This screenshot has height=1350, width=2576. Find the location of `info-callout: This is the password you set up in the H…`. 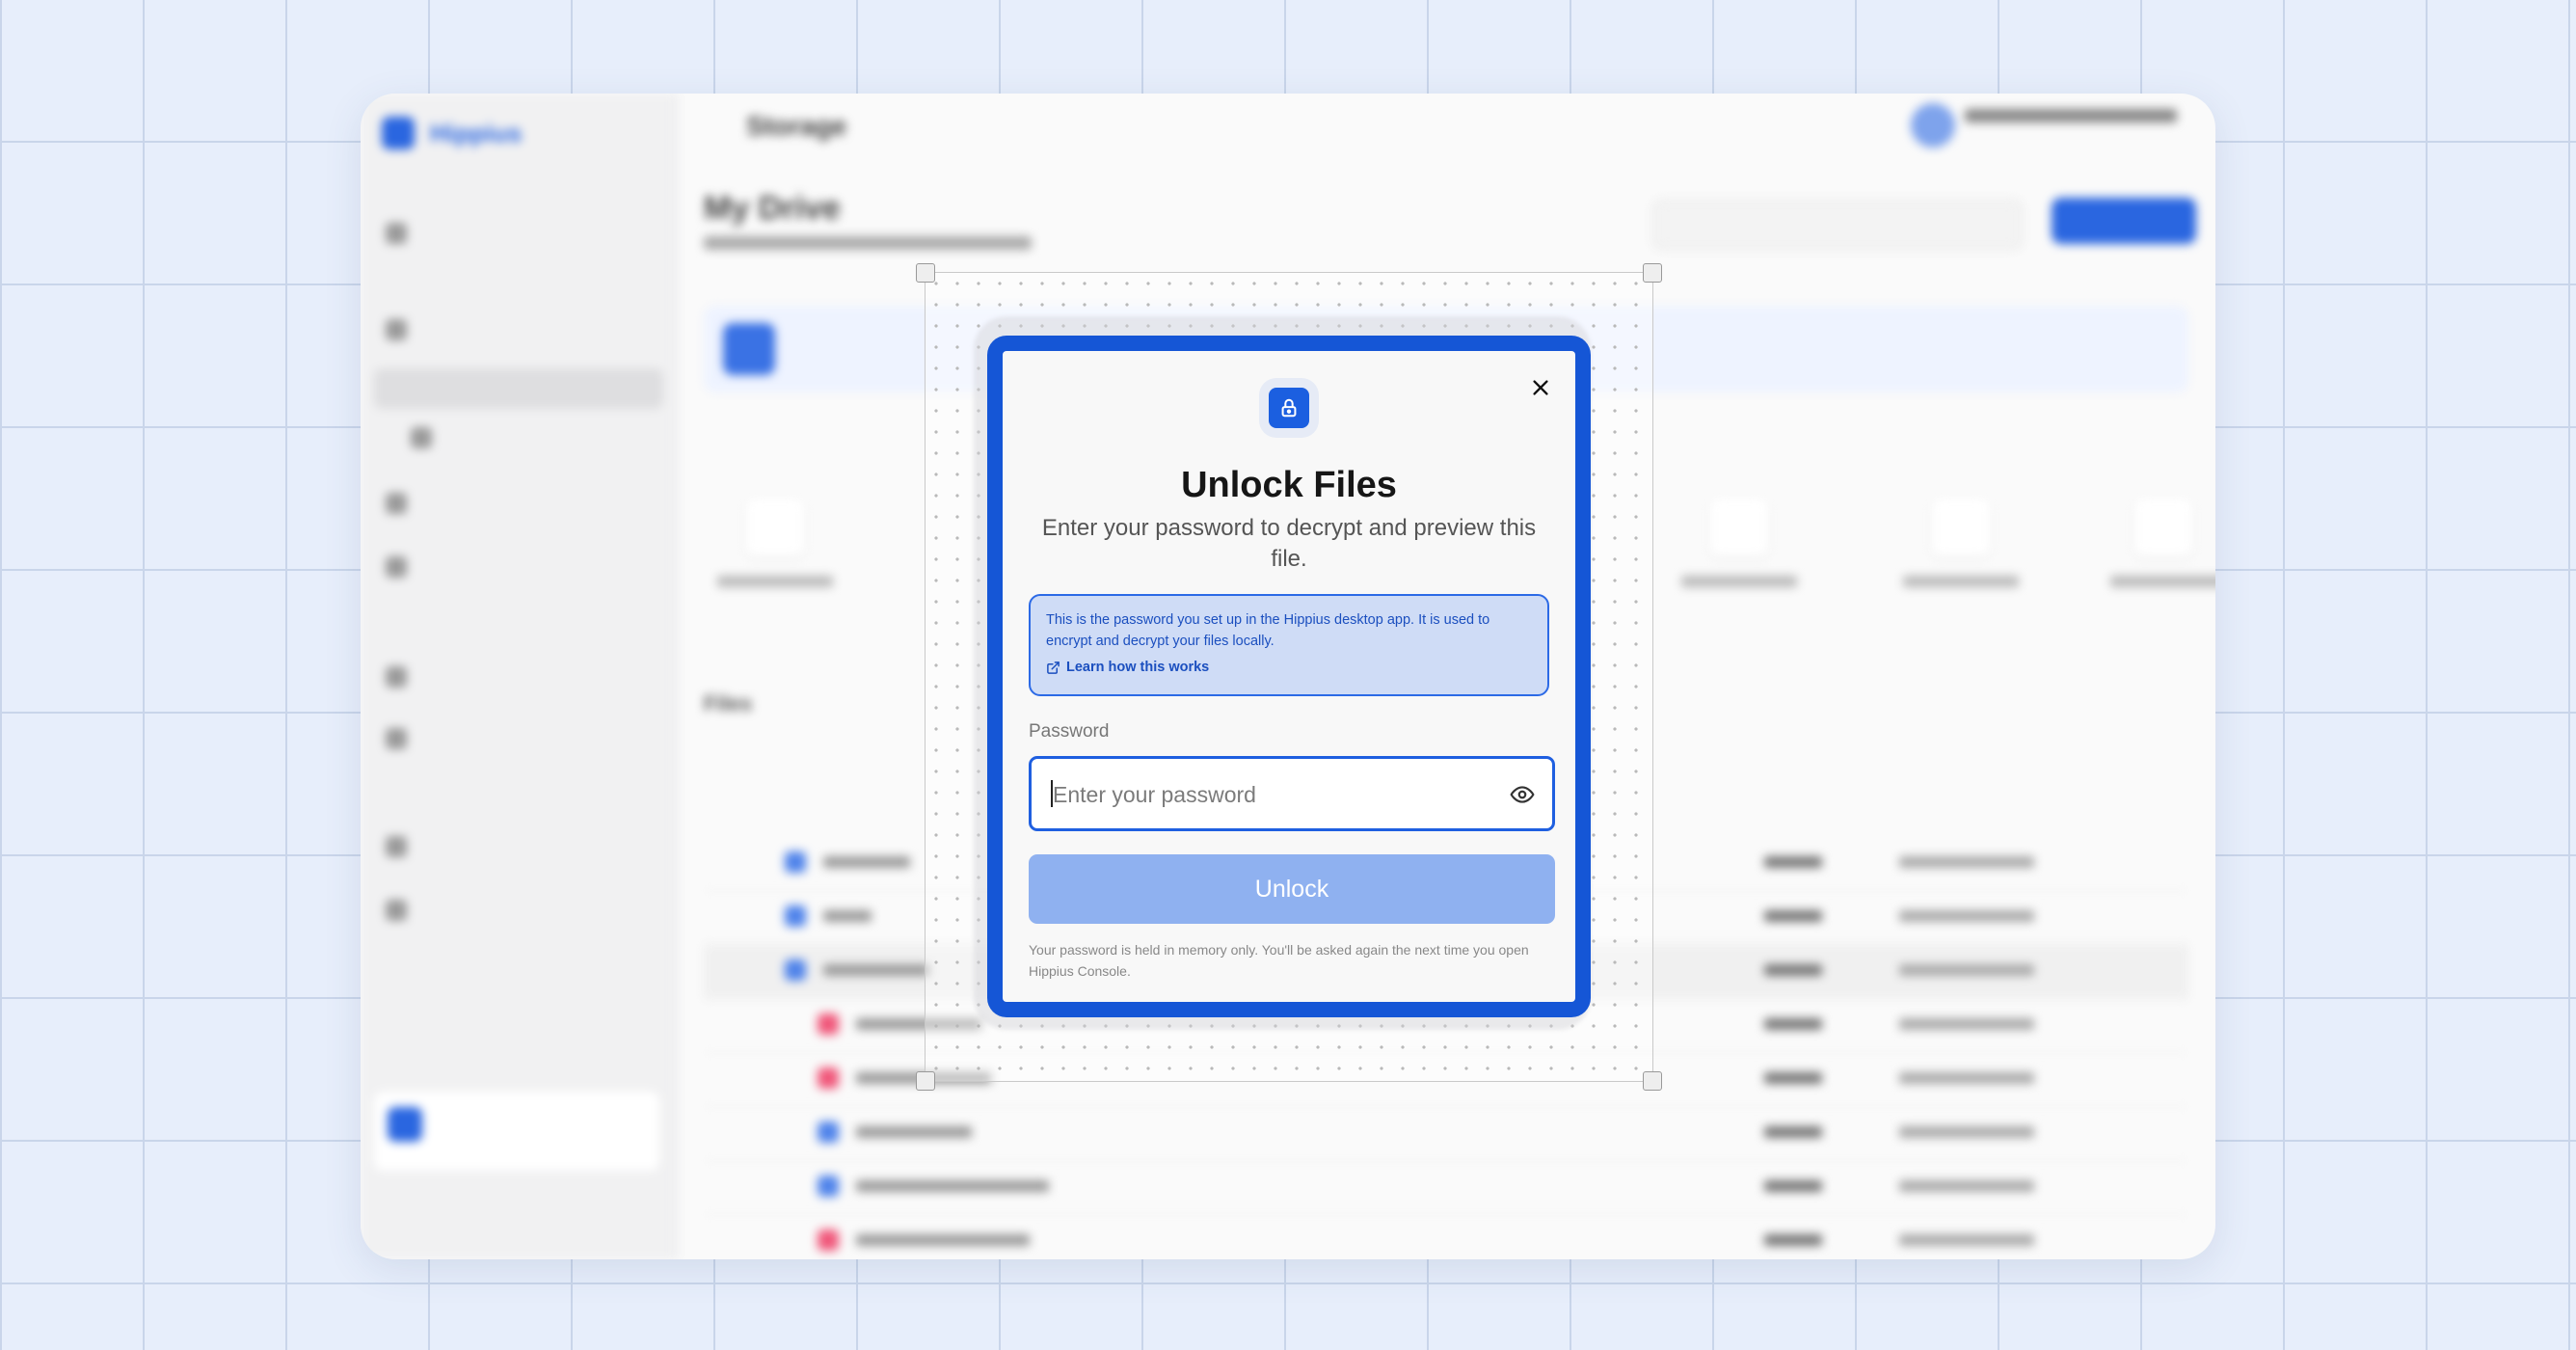

info-callout: This is the password you set up in the H… is located at coordinates (1289, 645).